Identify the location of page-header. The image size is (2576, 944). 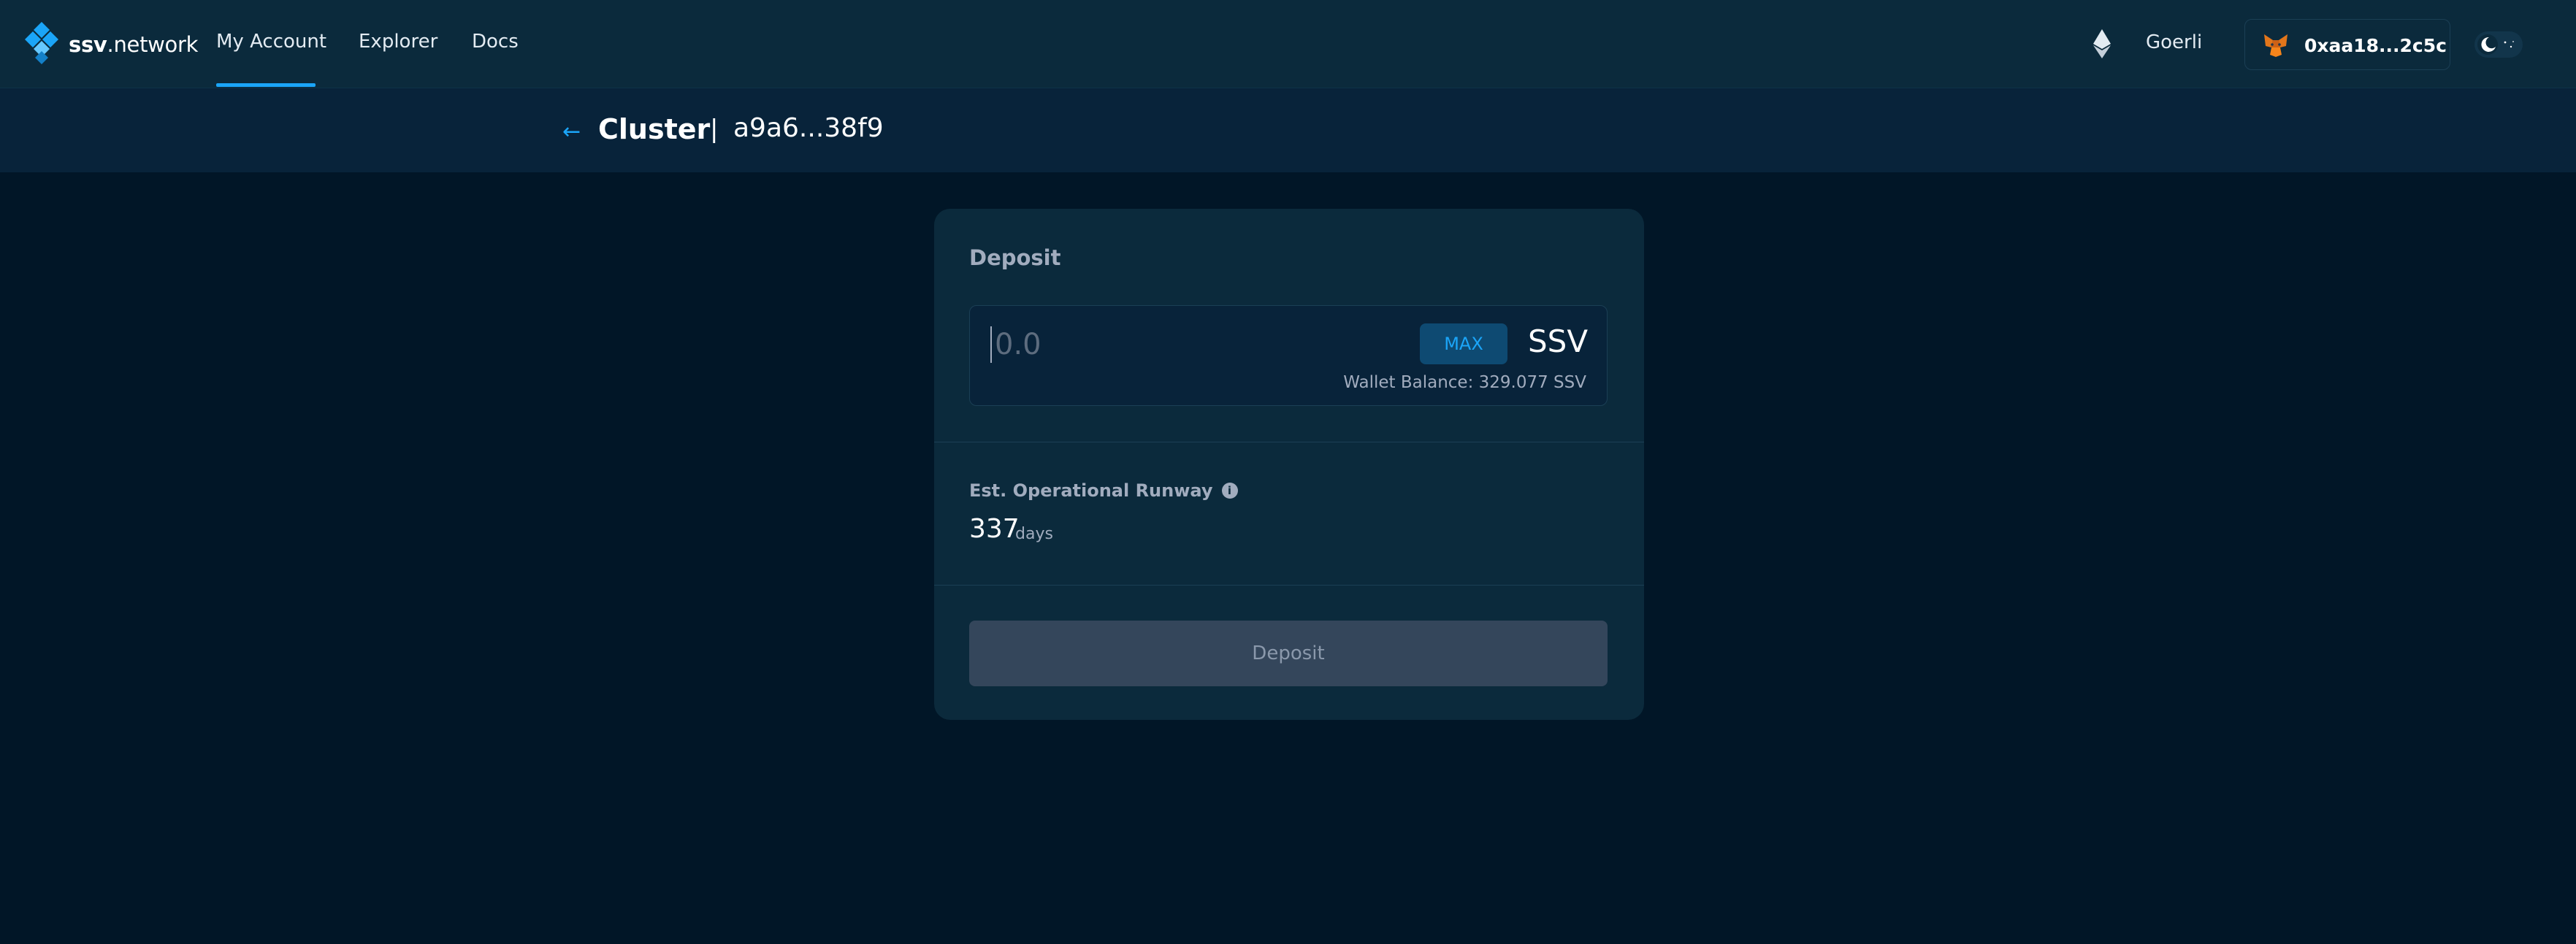
(1288, 130).